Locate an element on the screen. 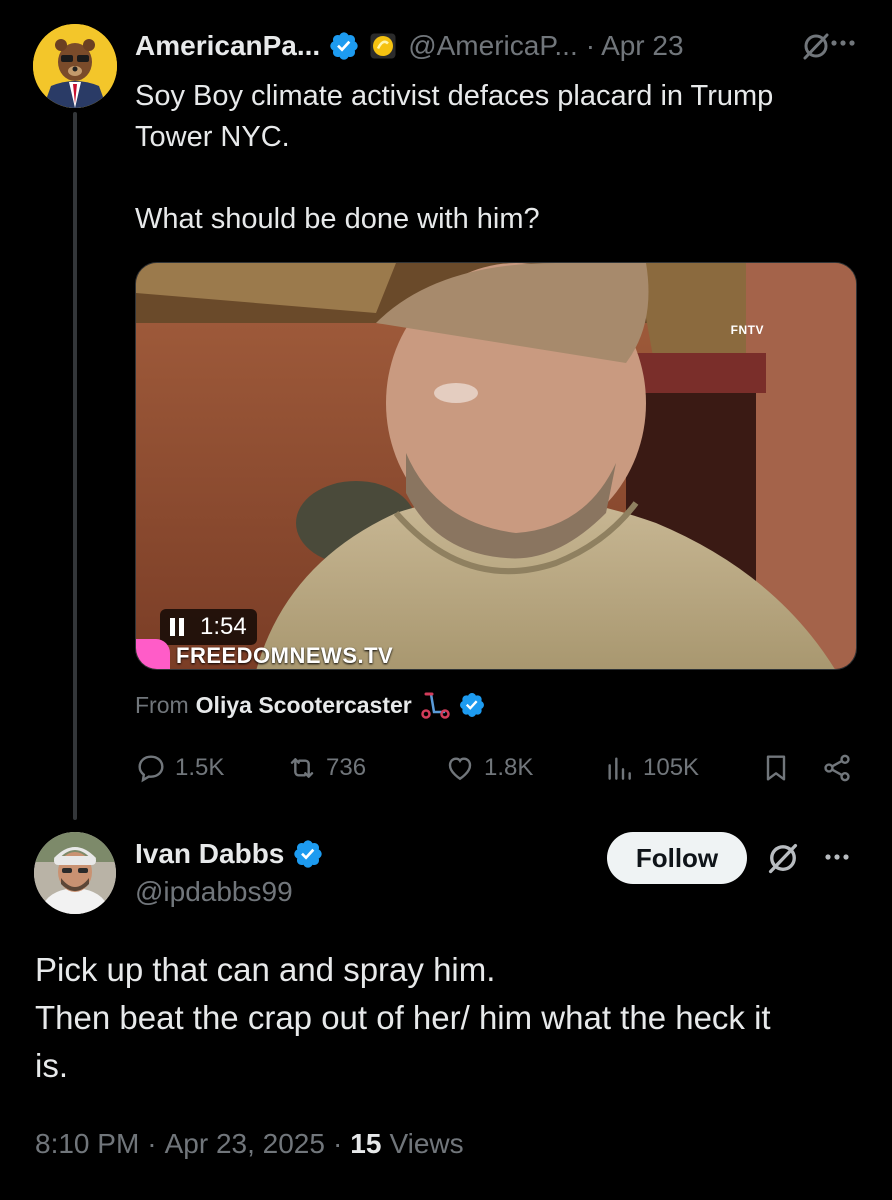  from-label: From is located at coordinates (162, 704).